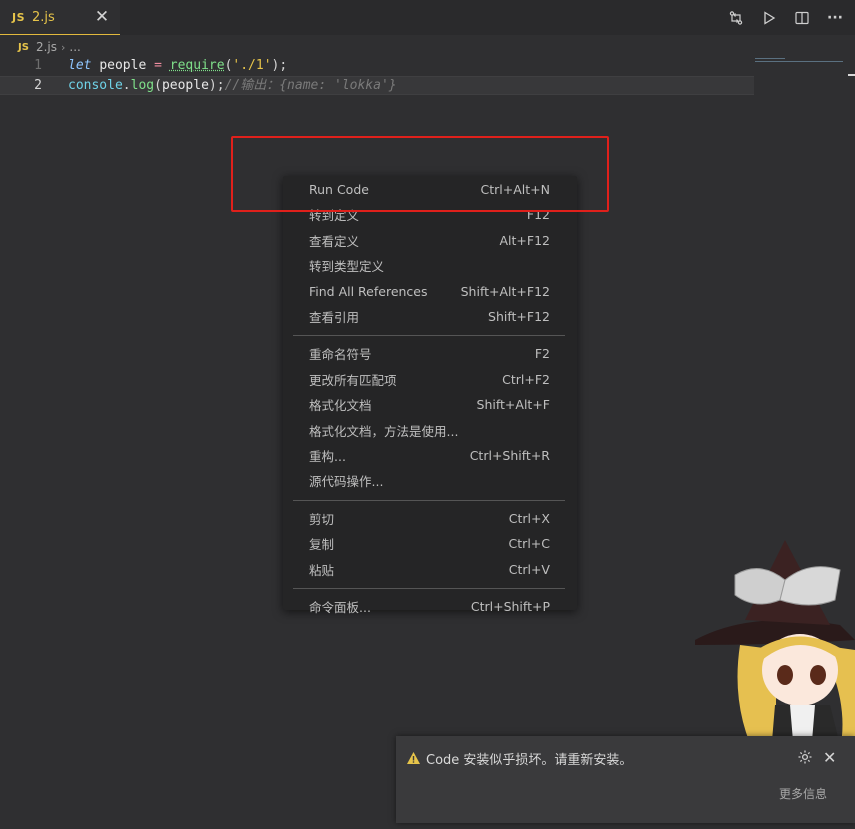  What do you see at coordinates (340, 406) in the screenshot?
I see `menu-item-label: 格式化文档` at bounding box center [340, 406].